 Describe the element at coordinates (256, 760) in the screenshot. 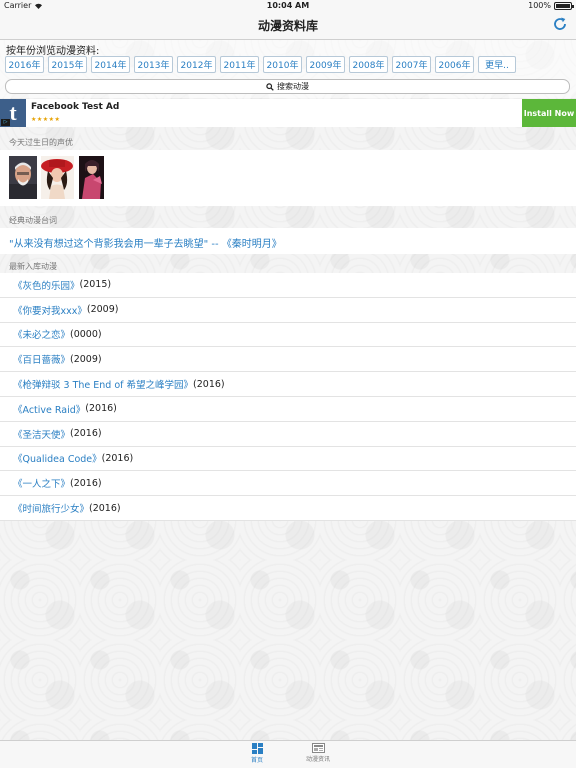

I see `tab-home-label: 首页` at that location.